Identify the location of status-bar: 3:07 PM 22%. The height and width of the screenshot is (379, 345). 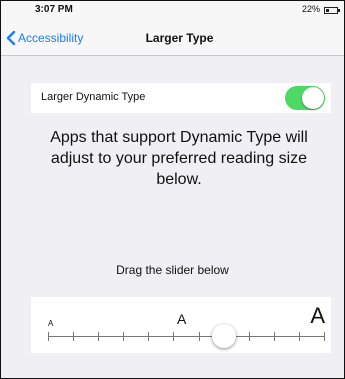
(172, 11).